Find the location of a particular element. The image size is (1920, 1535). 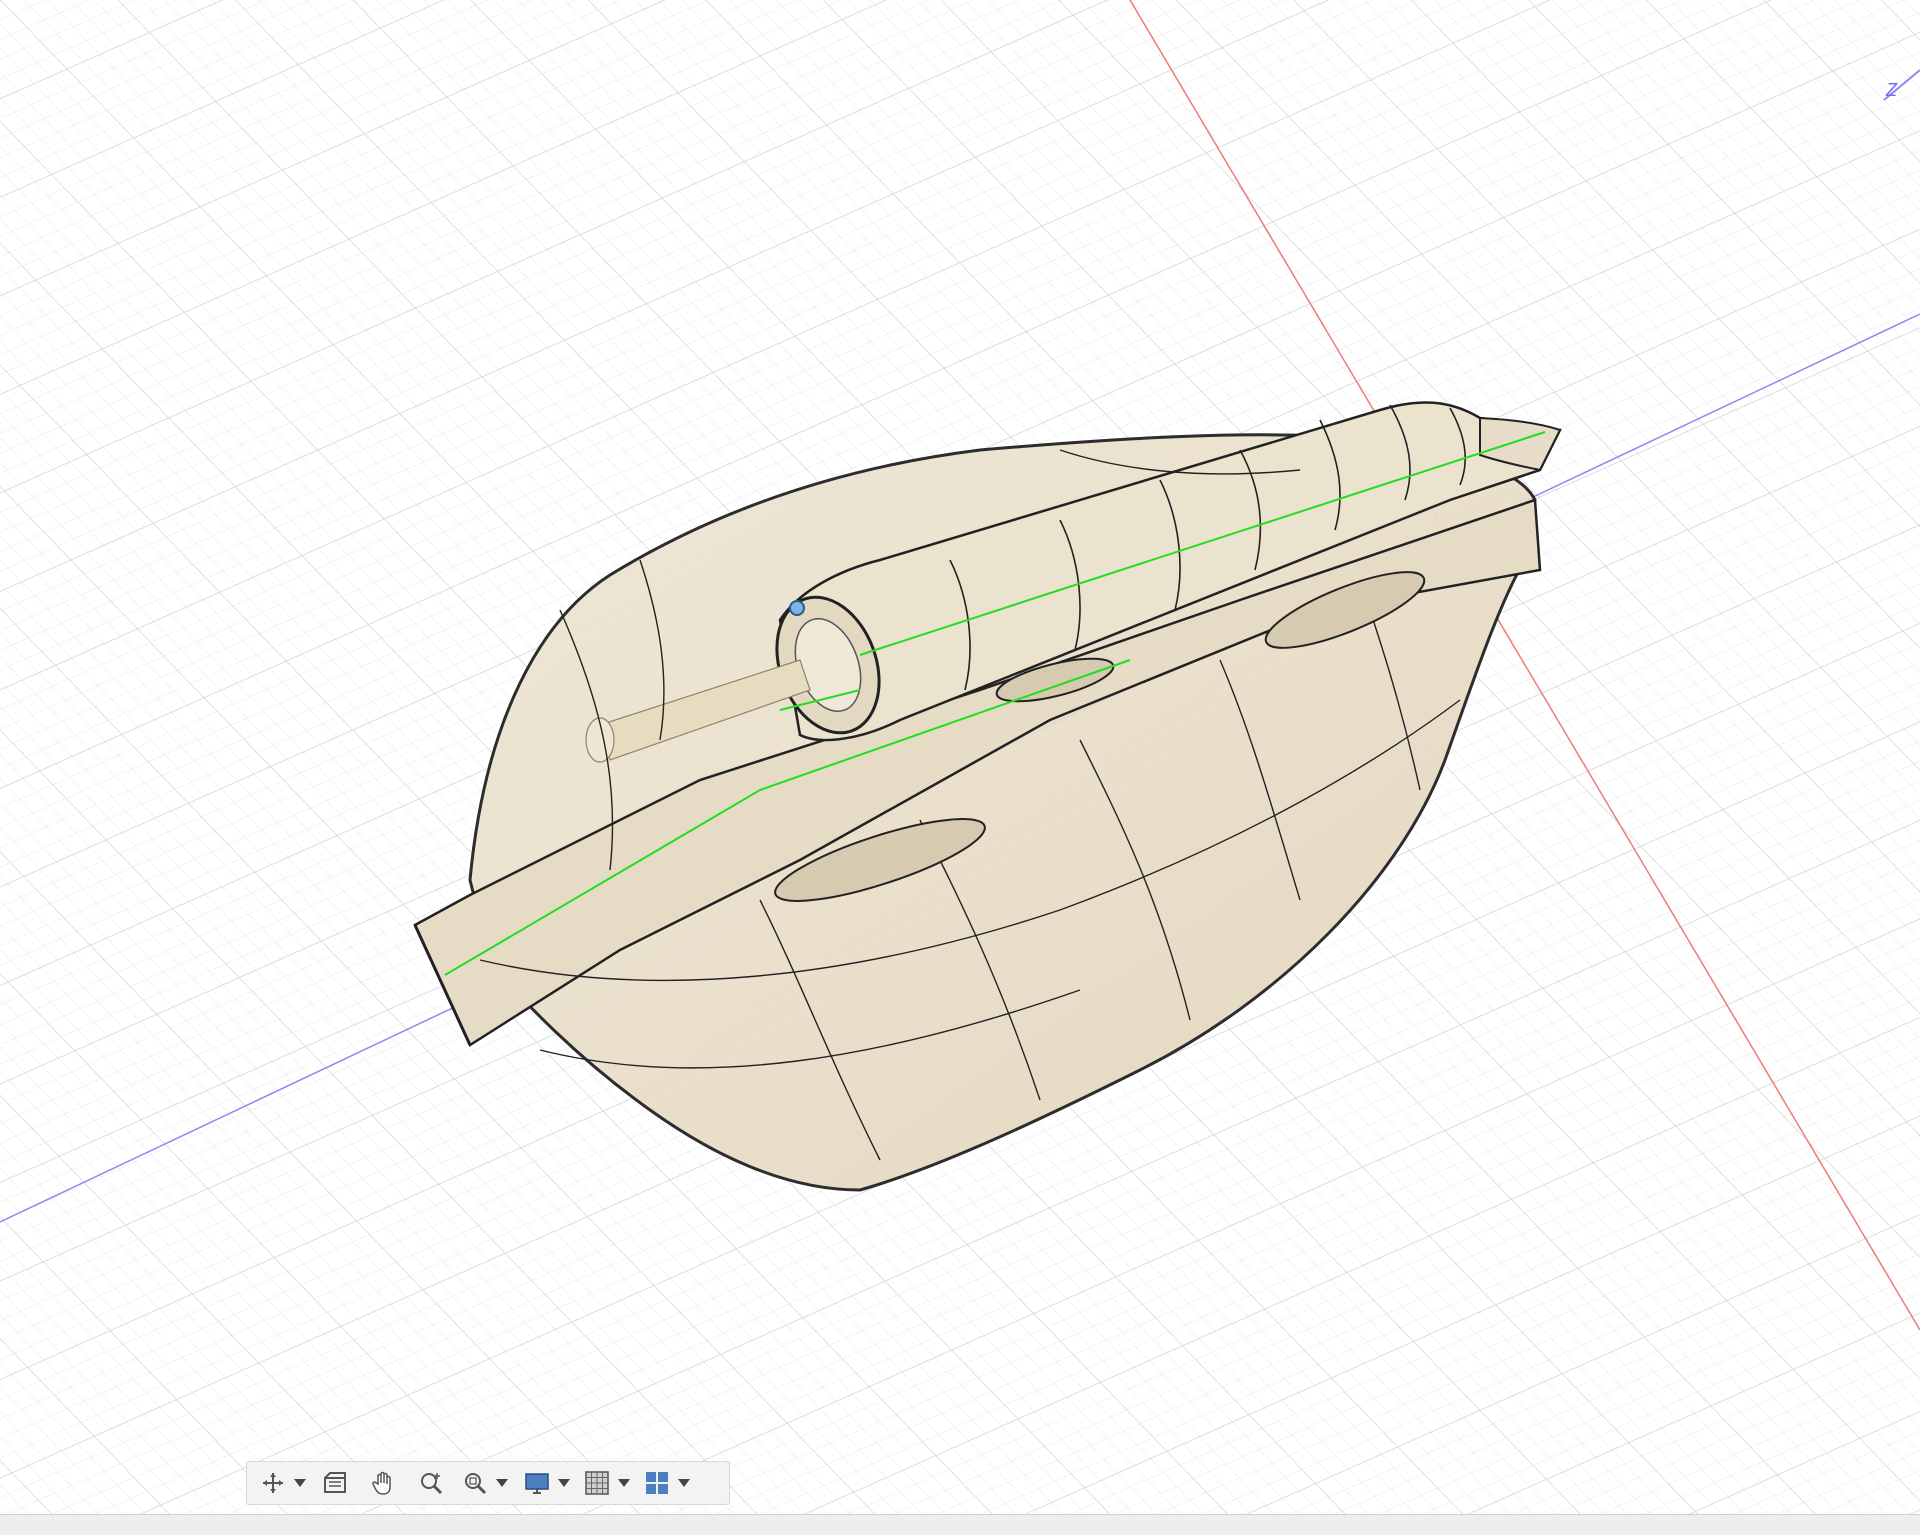

pan-button is located at coordinates (383, 1483).